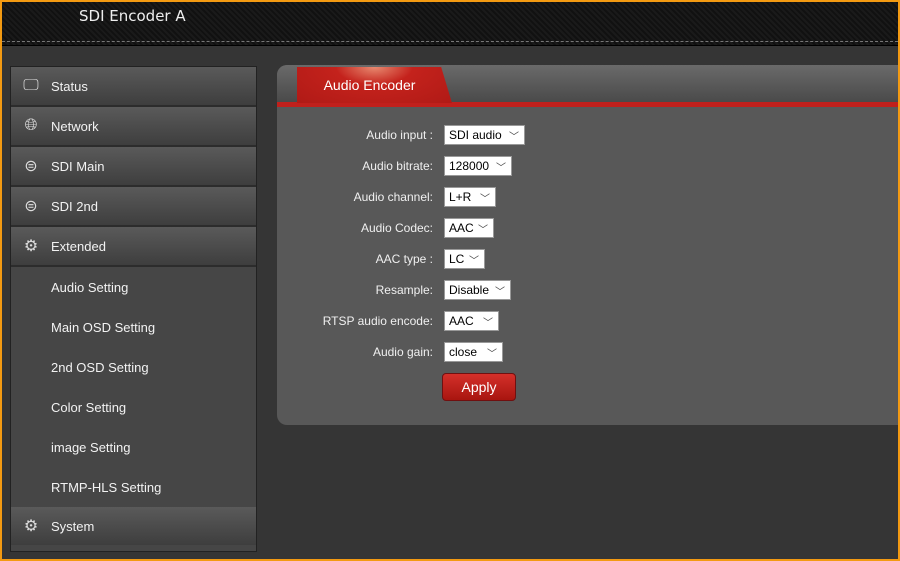 Image resolution: width=900 pixels, height=561 pixels. I want to click on tab-bar: Audio Encoder, so click(587, 86).